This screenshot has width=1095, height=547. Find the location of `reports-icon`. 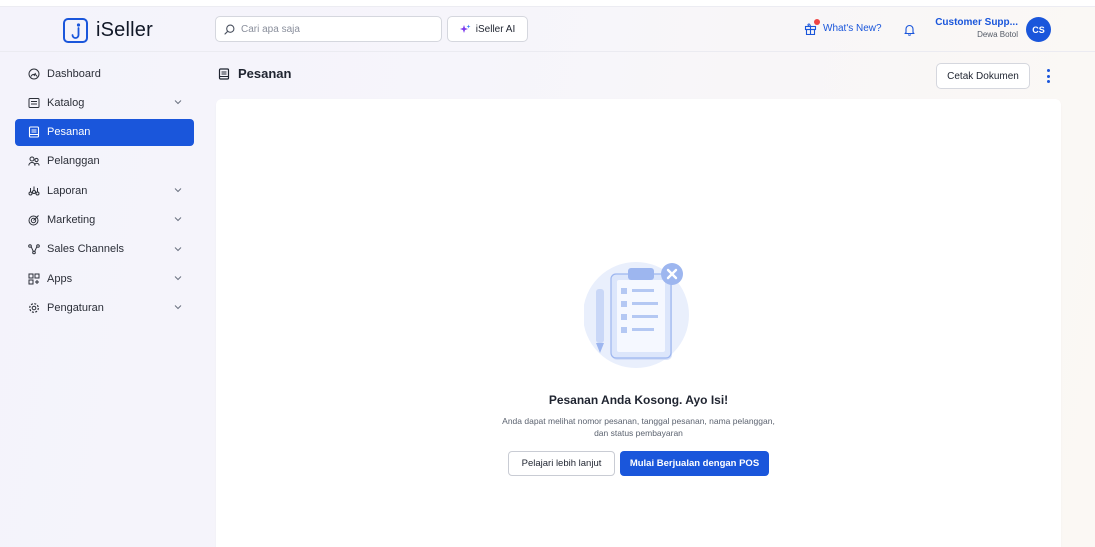

reports-icon is located at coordinates (33, 190).